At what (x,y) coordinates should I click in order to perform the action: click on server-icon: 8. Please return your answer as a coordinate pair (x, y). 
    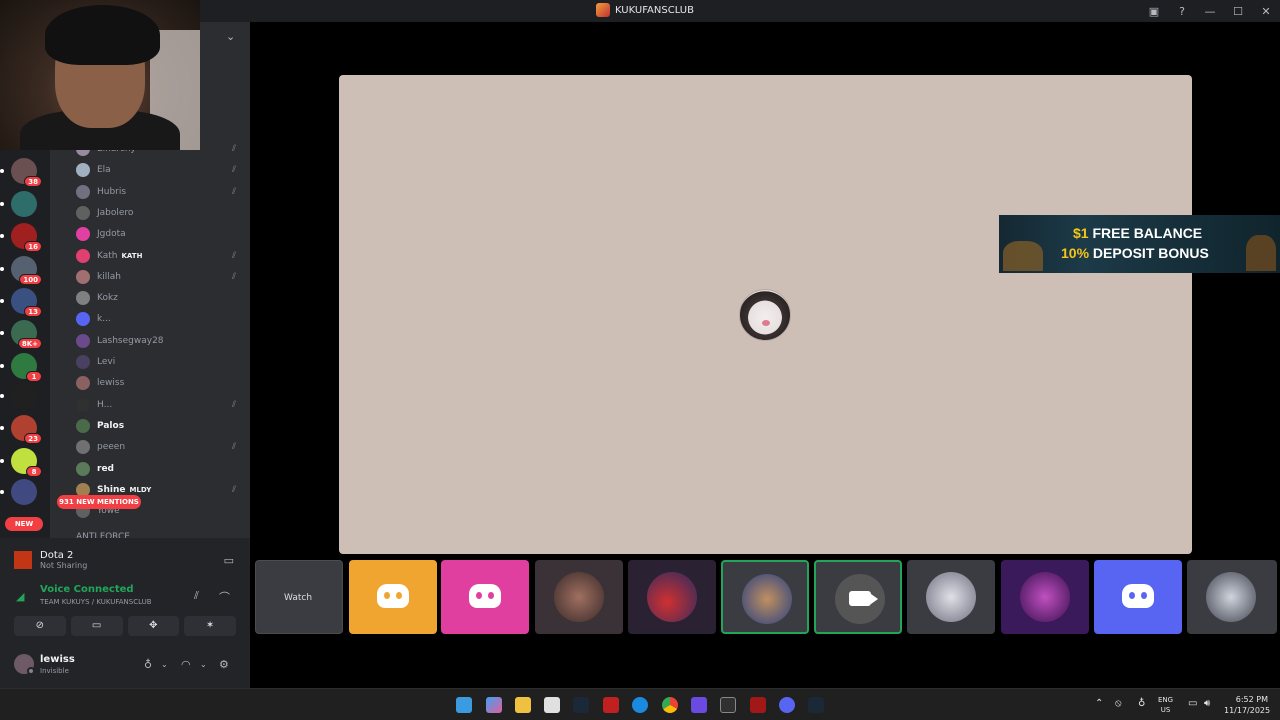
    Looking at the image, I should click on (26, 462).